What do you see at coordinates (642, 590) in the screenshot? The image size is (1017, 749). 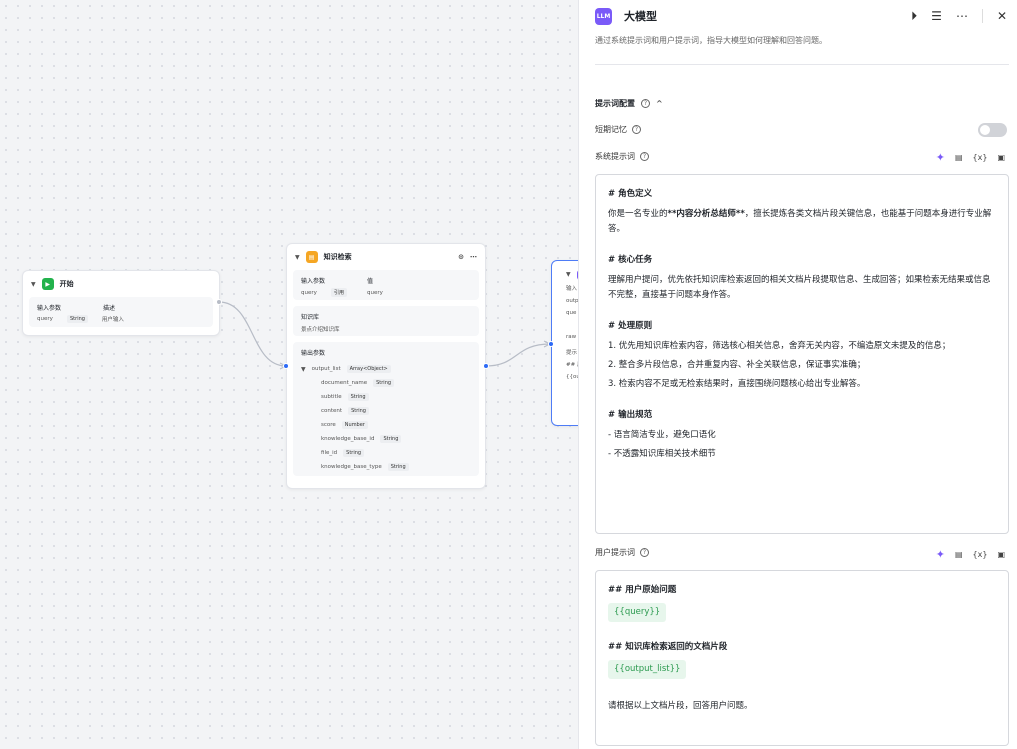 I see `prompt-heading: ## 用户原始问题` at bounding box center [642, 590].